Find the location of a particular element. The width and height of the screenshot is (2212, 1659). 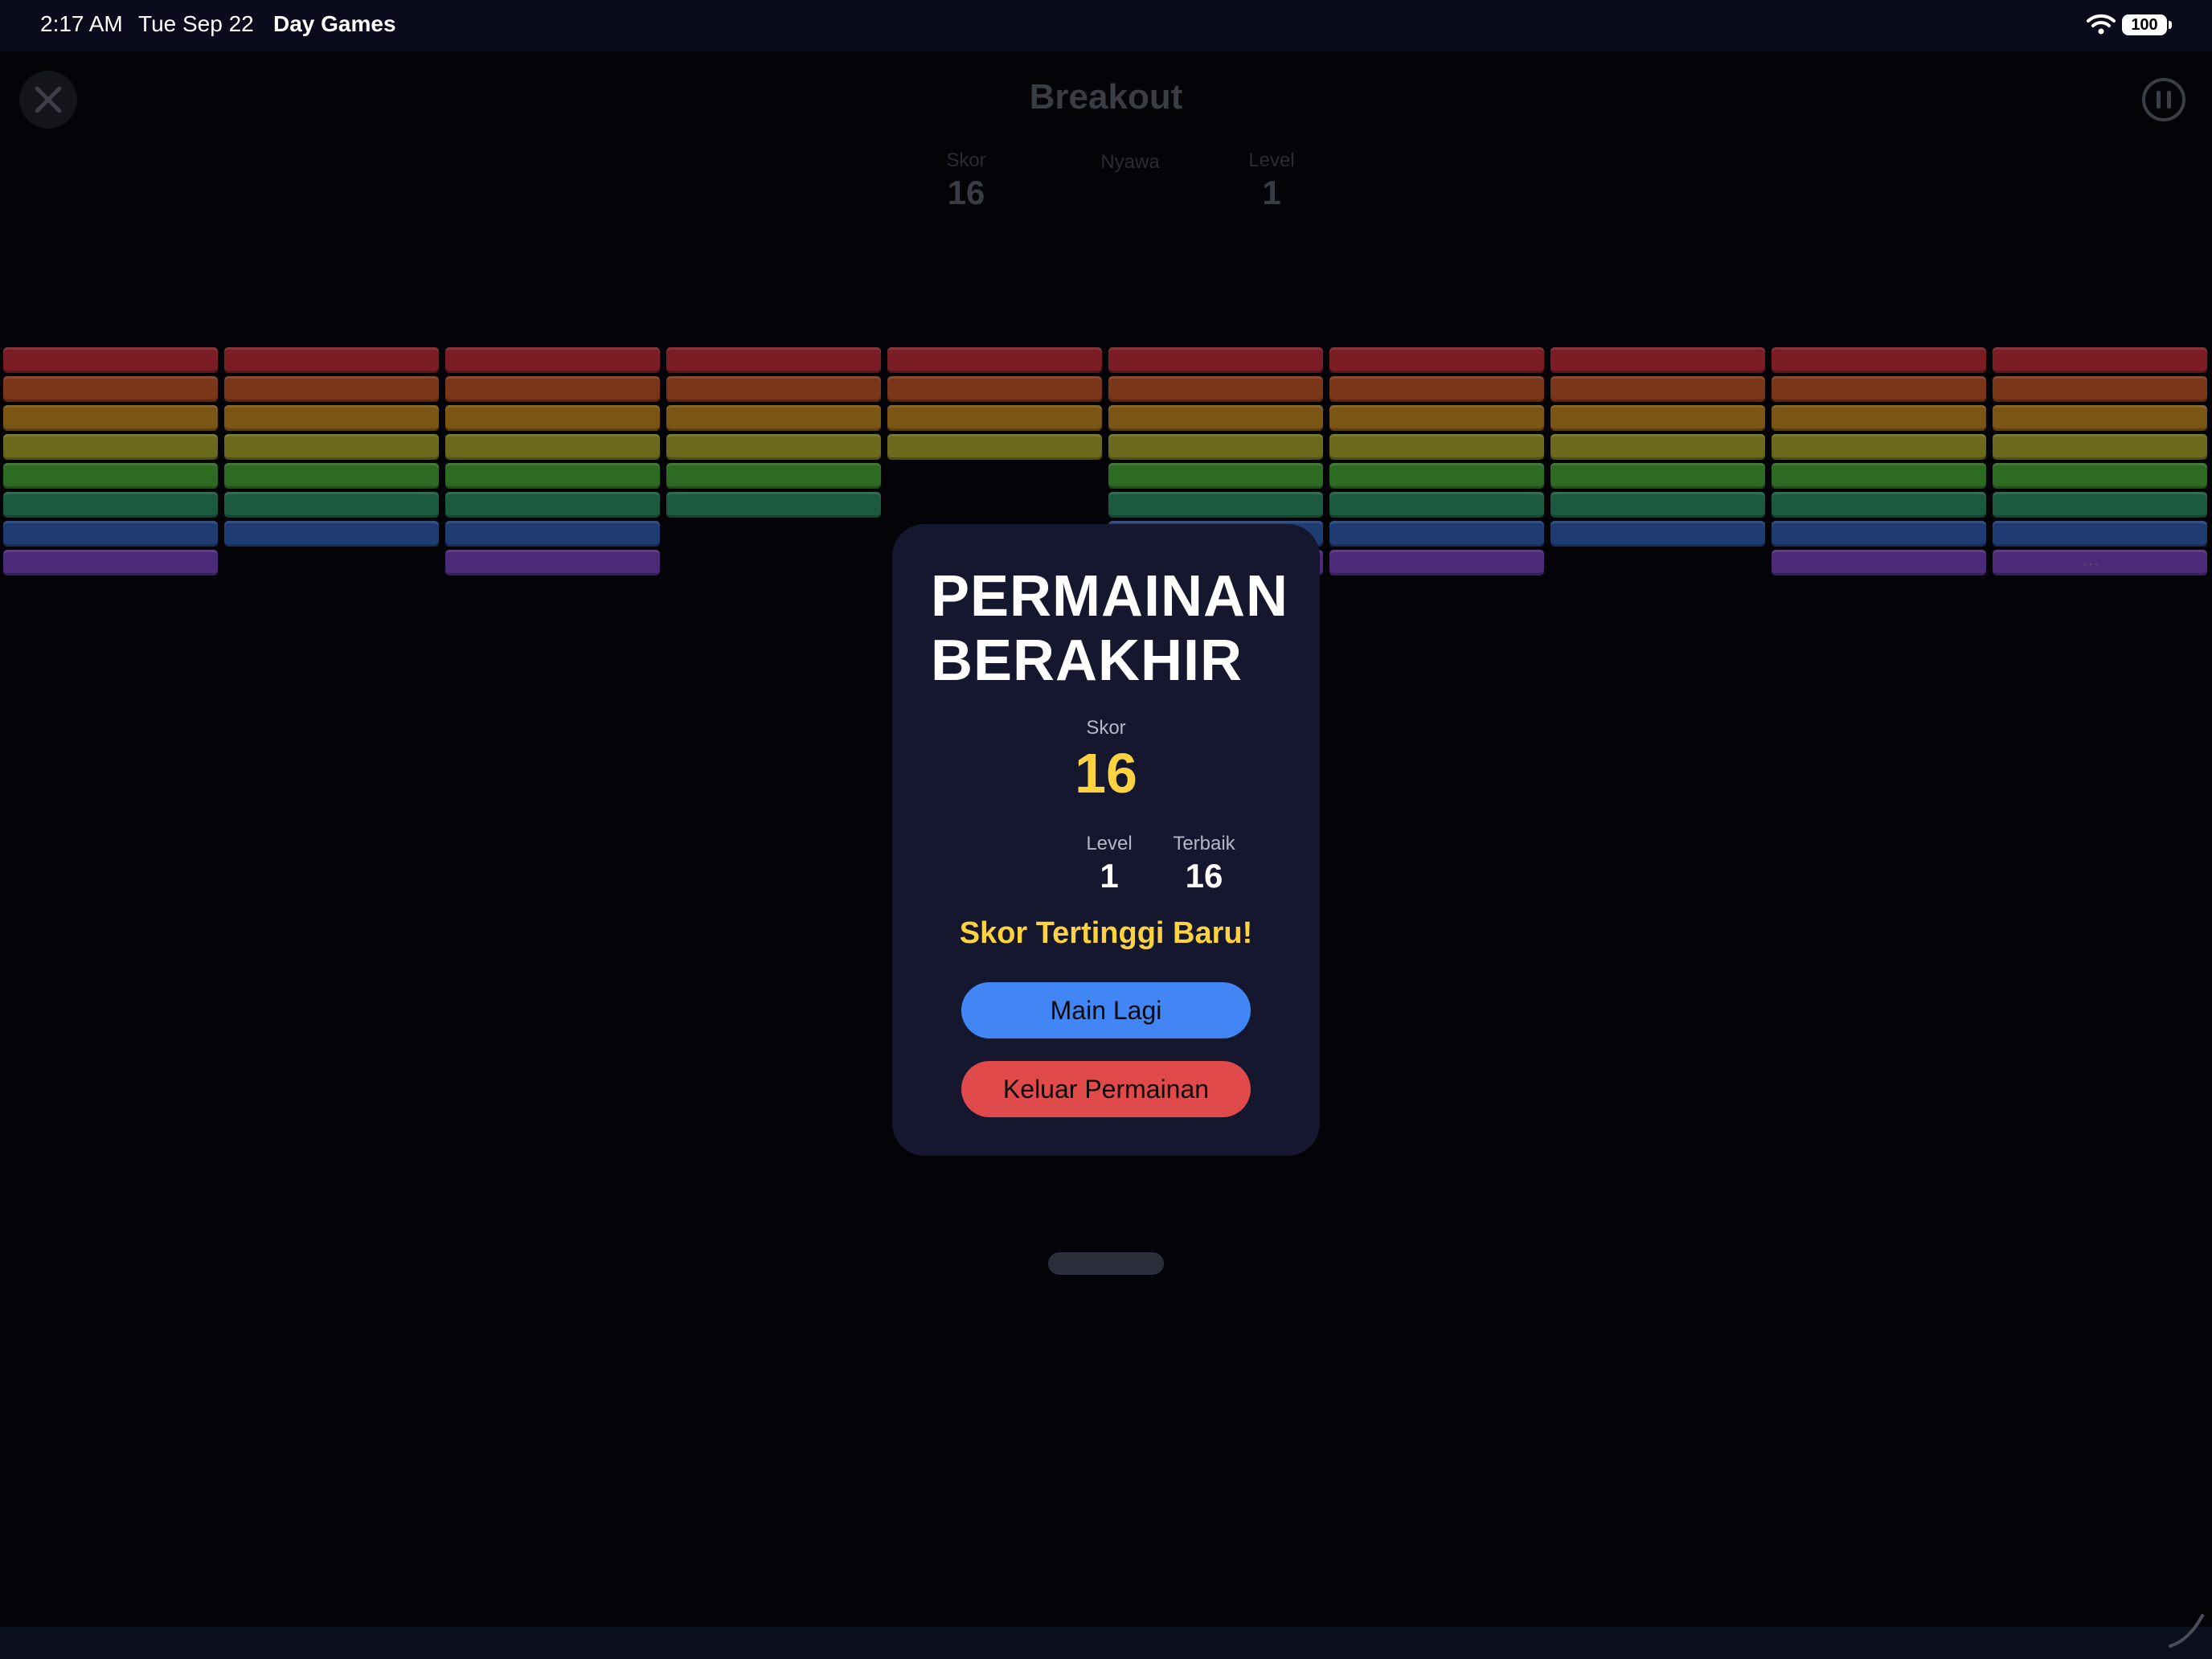

exit-game-button: Keluar Permainan is located at coordinates (1106, 1089).